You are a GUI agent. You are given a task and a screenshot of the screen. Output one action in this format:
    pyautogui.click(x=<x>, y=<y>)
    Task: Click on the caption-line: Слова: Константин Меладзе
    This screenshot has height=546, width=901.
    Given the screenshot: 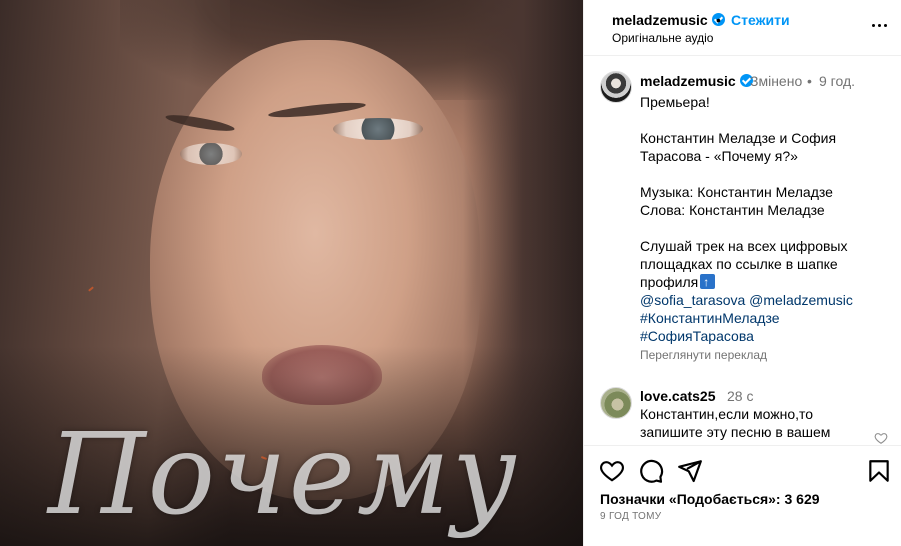 What is the action you would take?
    pyautogui.click(x=732, y=210)
    